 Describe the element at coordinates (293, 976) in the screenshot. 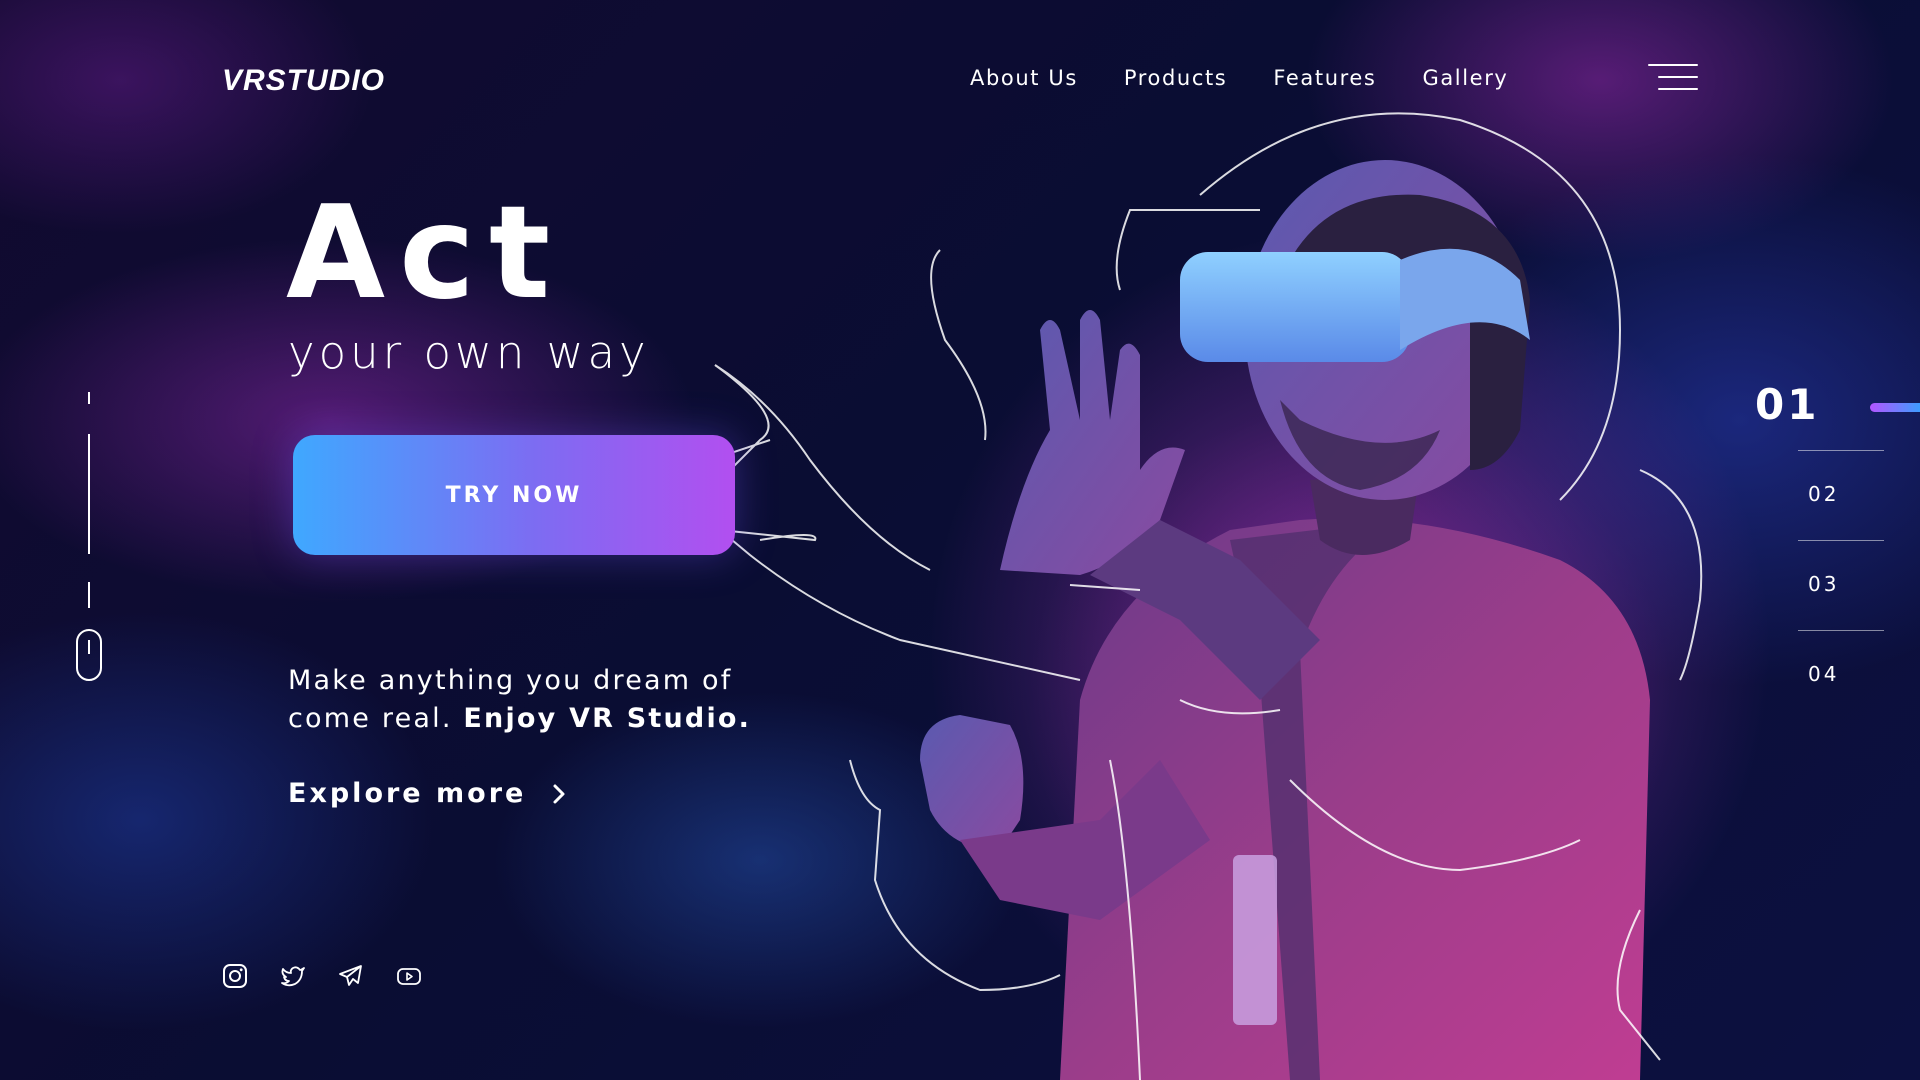

I see `twitter-icon` at that location.